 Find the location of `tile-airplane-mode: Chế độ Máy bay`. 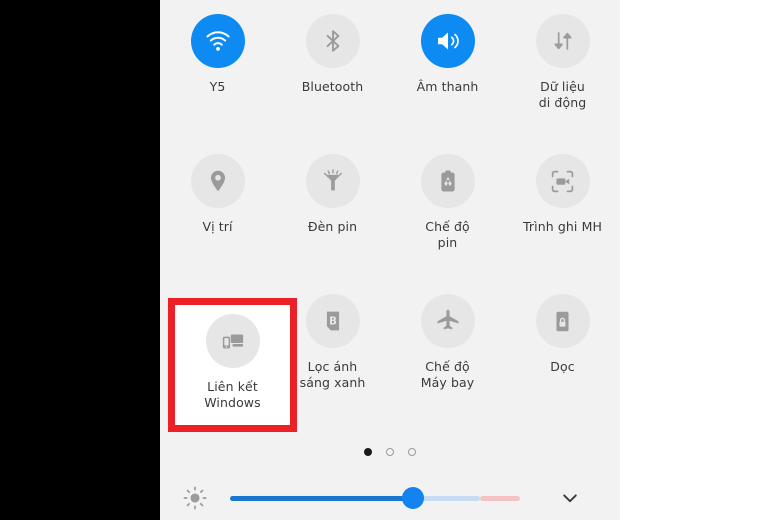

tile-airplane-mode: Chế độ Máy bay is located at coordinates (447, 350).